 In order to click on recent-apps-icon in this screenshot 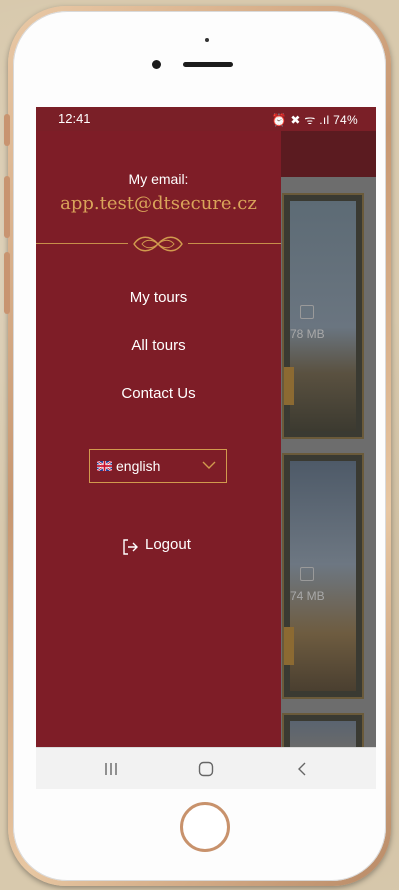, I will do `click(111, 769)`.